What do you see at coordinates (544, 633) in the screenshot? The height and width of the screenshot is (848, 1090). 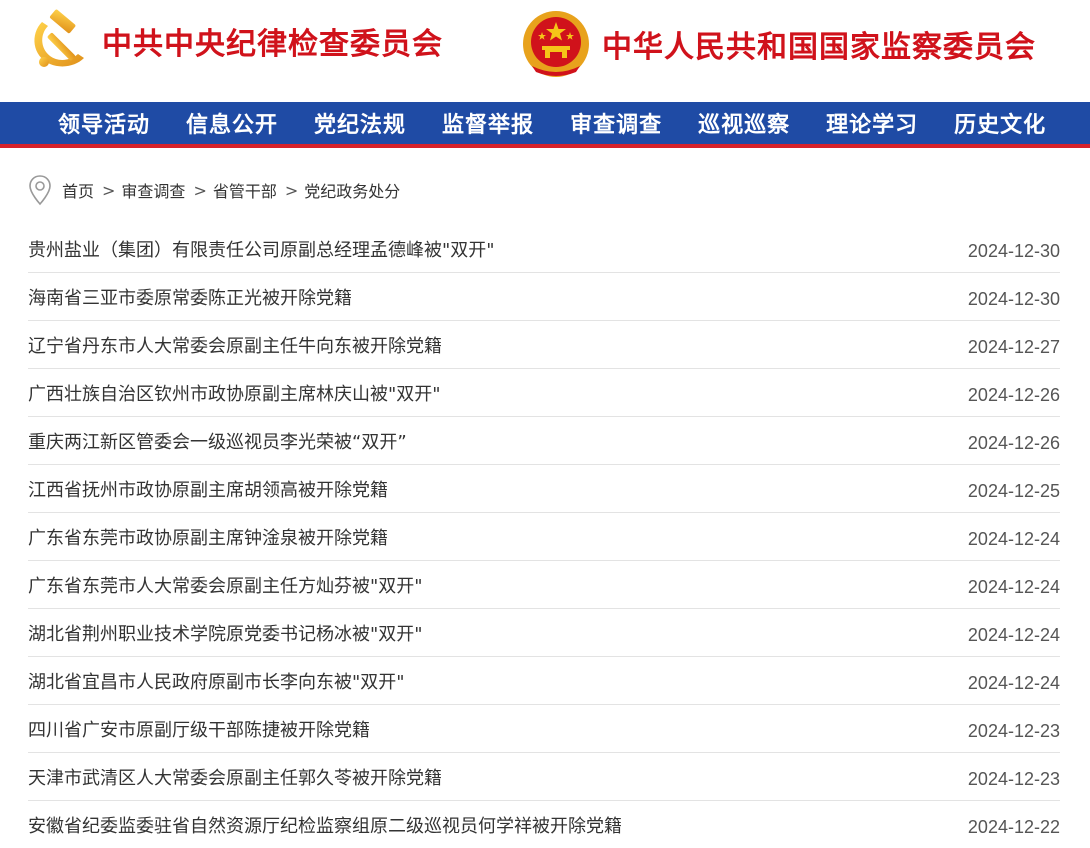 I see `list-item: 湖北省荆州职业技术学院原党委书记杨冰被"双开" 2024-12-24` at bounding box center [544, 633].